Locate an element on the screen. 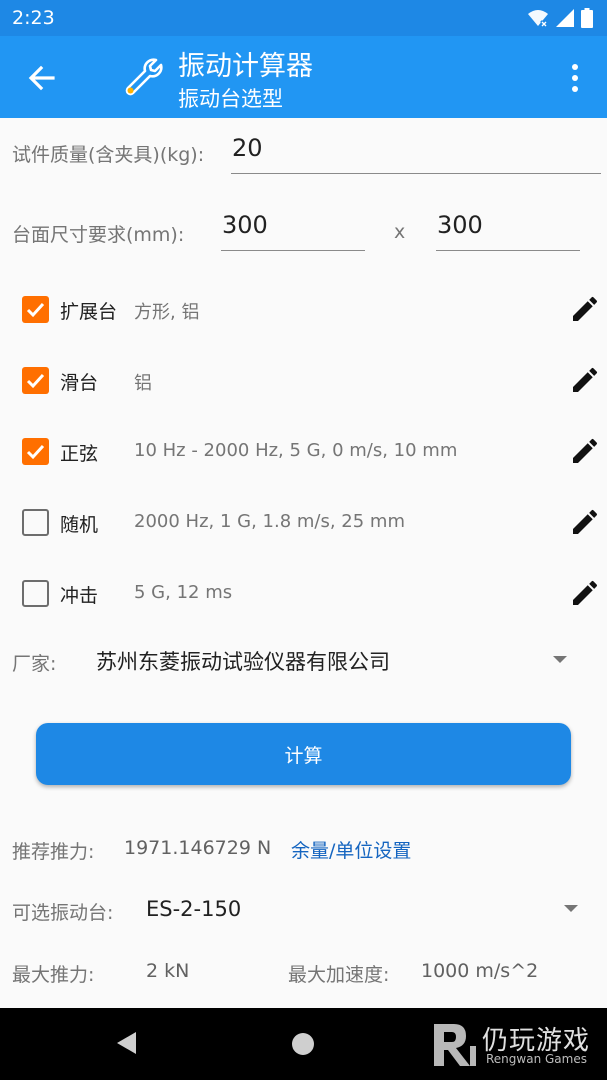  max-thrust-value: 2 kN is located at coordinates (168, 971).